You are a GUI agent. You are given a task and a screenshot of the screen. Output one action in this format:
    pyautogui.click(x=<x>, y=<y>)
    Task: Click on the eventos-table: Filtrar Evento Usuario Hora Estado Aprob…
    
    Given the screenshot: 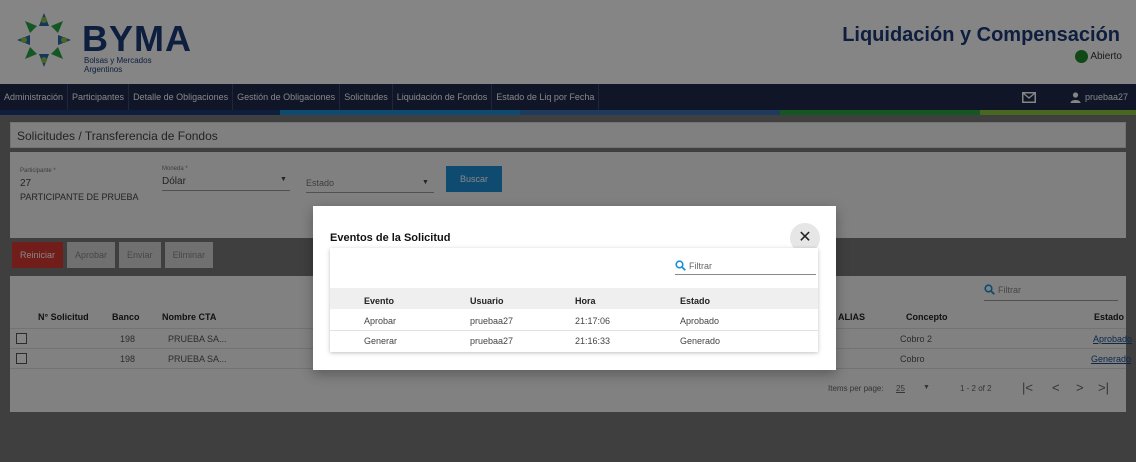 What is the action you would take?
    pyautogui.click(x=574, y=300)
    